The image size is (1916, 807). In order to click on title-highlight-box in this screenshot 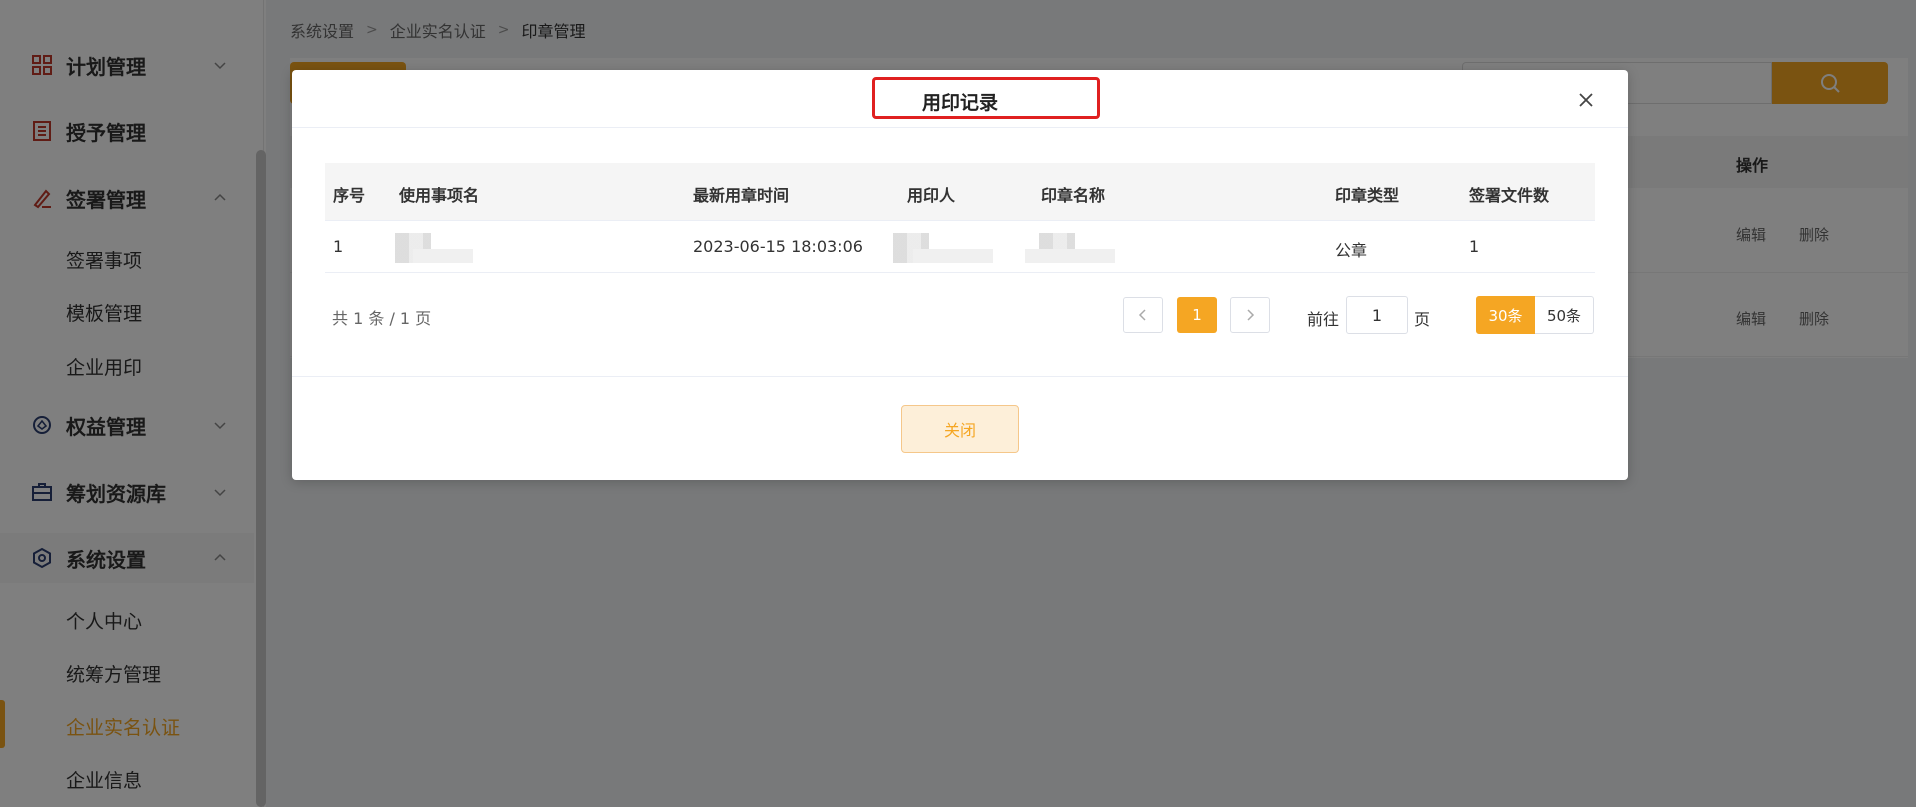, I will do `click(986, 98)`.